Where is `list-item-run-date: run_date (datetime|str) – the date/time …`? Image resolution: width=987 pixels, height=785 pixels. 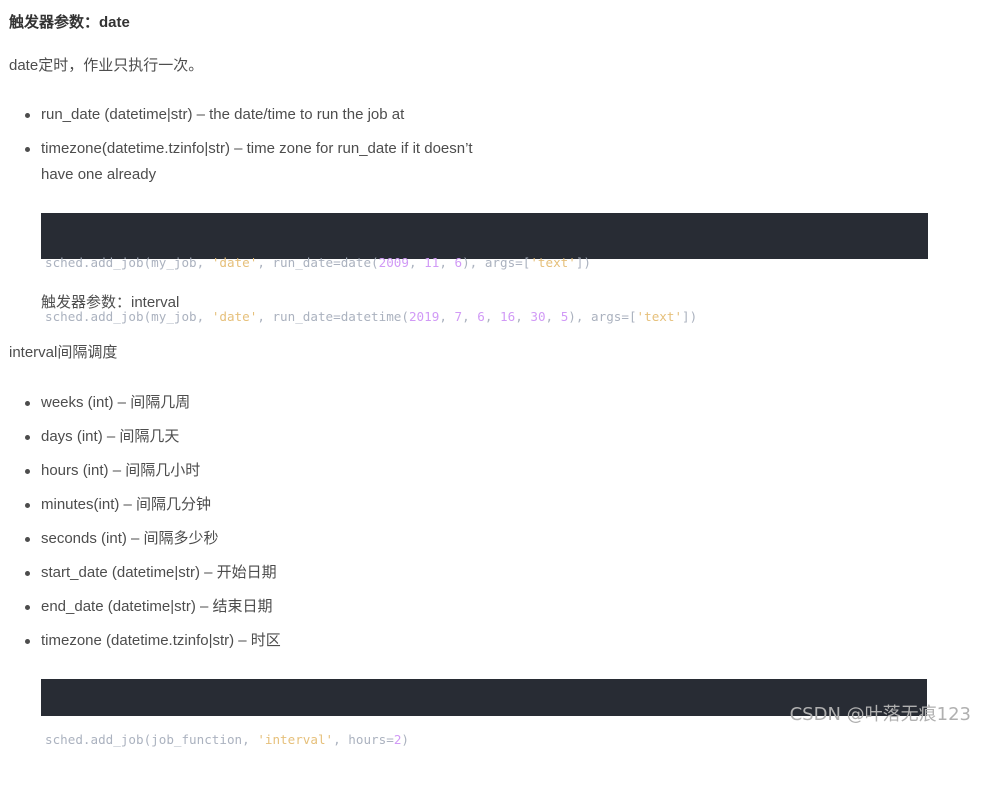 list-item-run-date: run_date (datetime|str) – the date/time … is located at coordinates (214, 115).